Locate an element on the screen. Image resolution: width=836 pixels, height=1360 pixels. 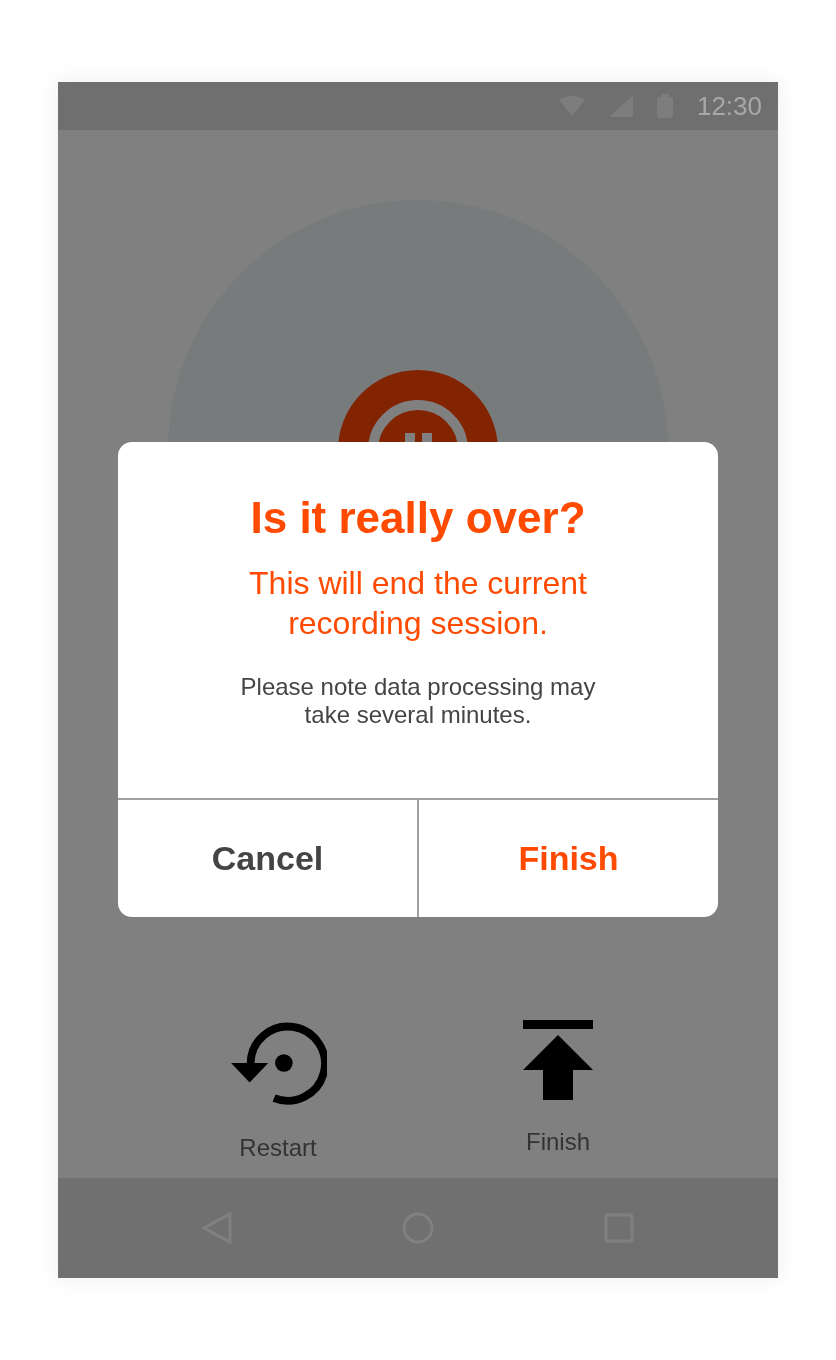
dialog-note: Please note data processing may take several minutes. is located at coordinates (418, 701).